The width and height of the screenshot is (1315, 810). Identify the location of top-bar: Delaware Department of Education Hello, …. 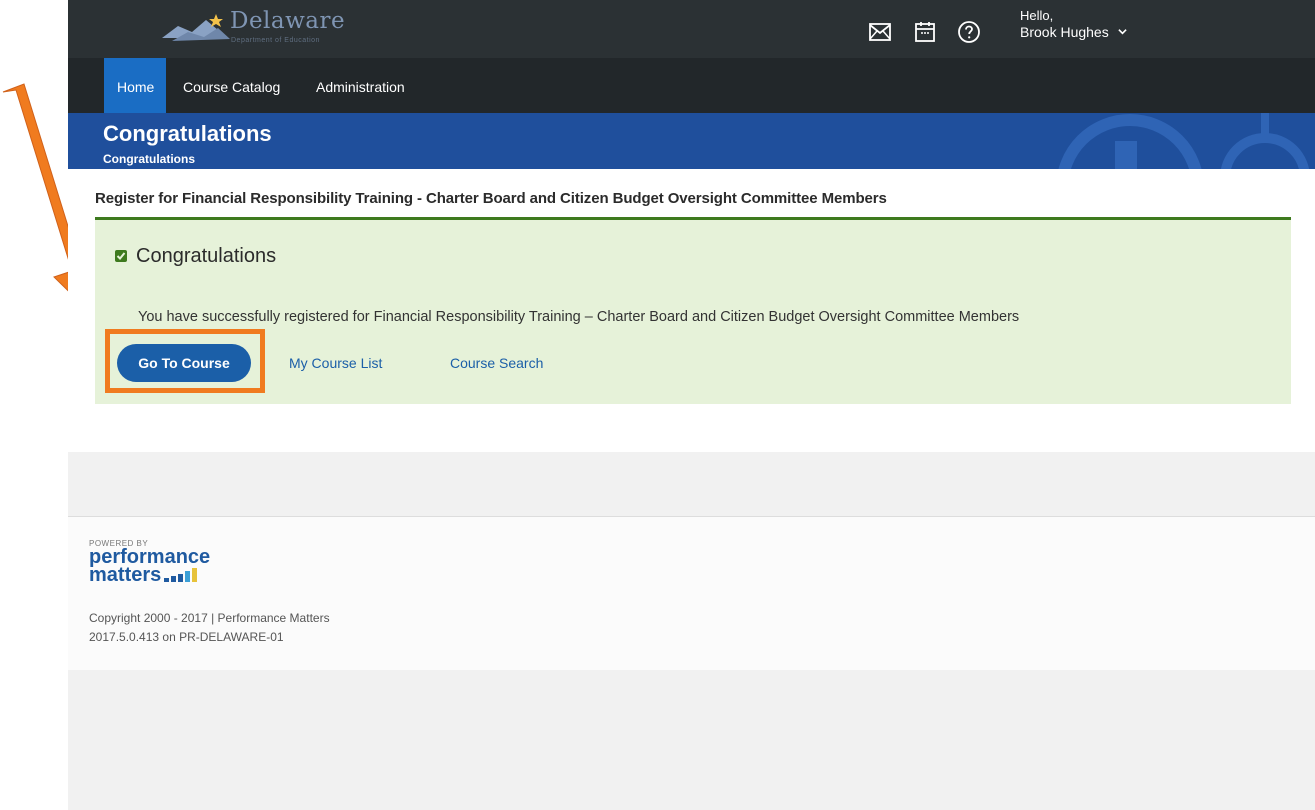
(691, 29).